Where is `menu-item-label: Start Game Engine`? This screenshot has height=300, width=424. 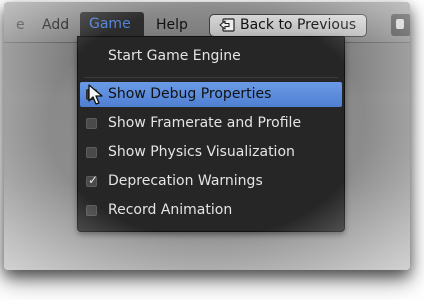 menu-item-label: Start Game Engine is located at coordinates (174, 56).